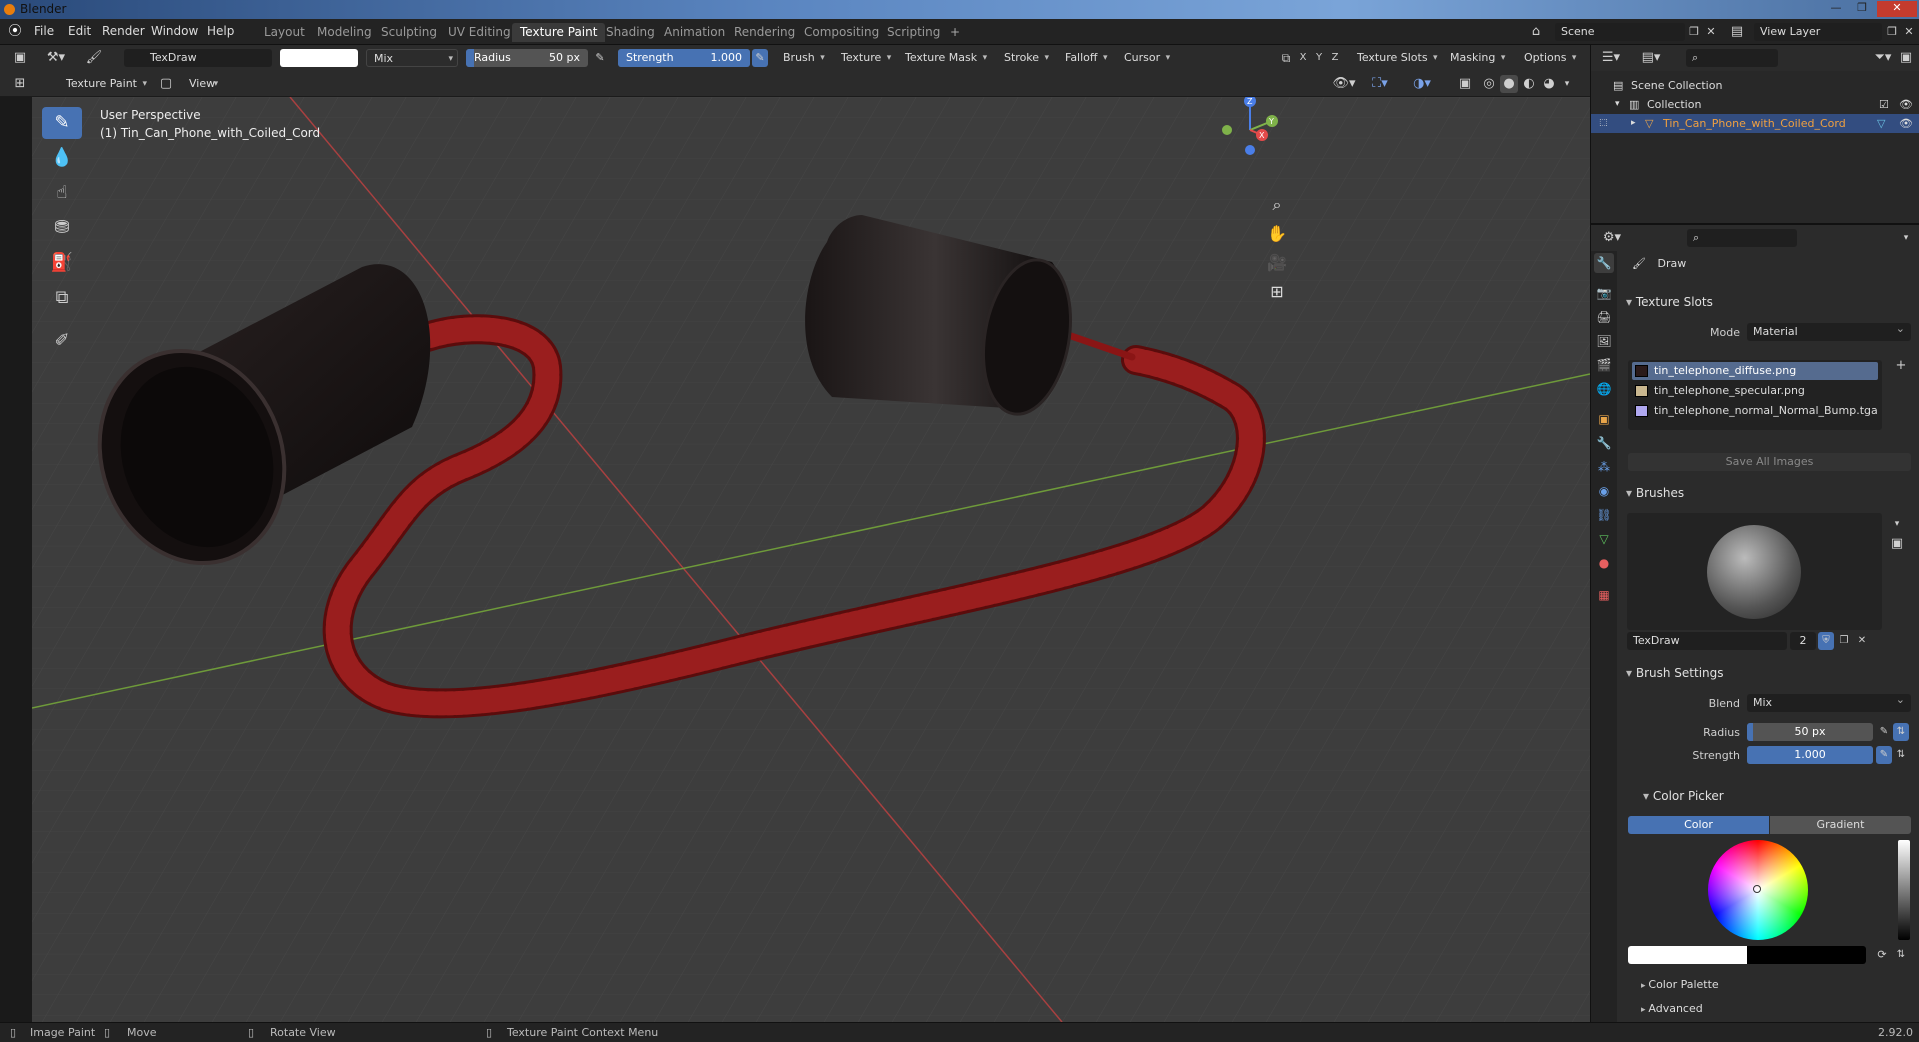 The width and height of the screenshot is (1919, 1042). What do you see at coordinates (412, 58) in the screenshot?
I see `blend-mode-dropdown: Mix` at bounding box center [412, 58].